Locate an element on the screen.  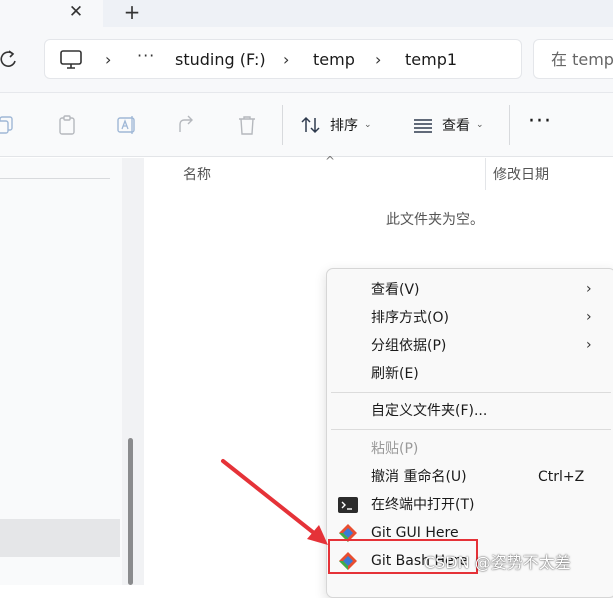
new-tab-icon: + is located at coordinates (132, 12).